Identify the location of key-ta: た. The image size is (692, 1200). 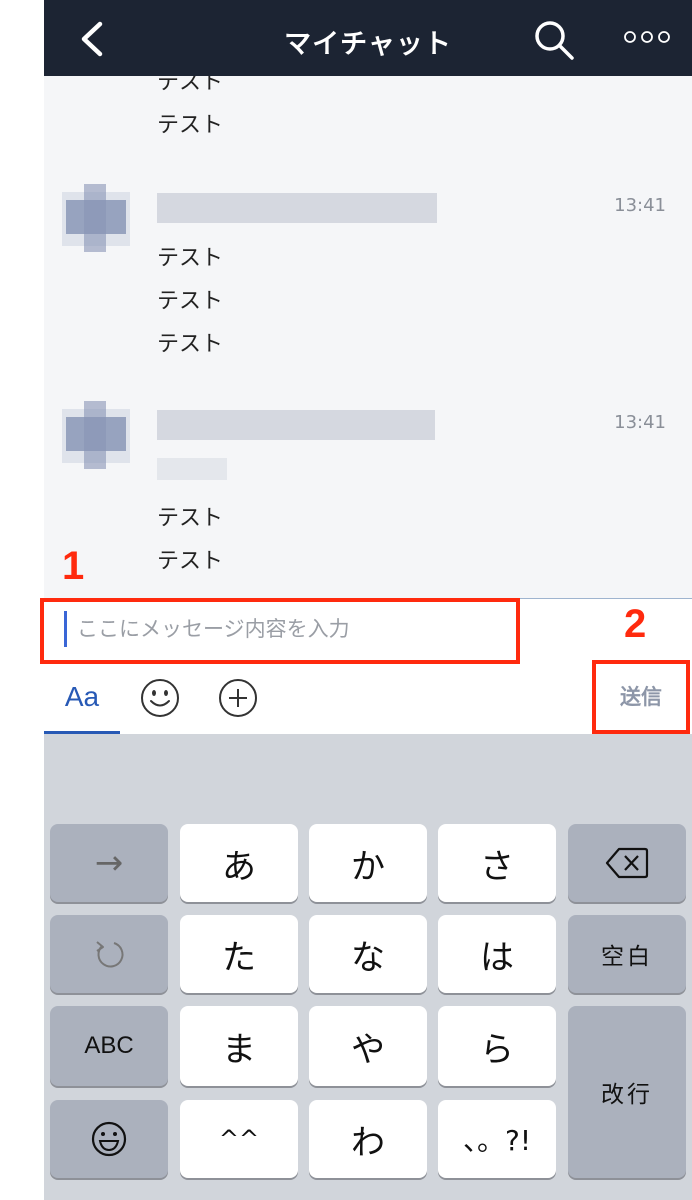
(239, 954).